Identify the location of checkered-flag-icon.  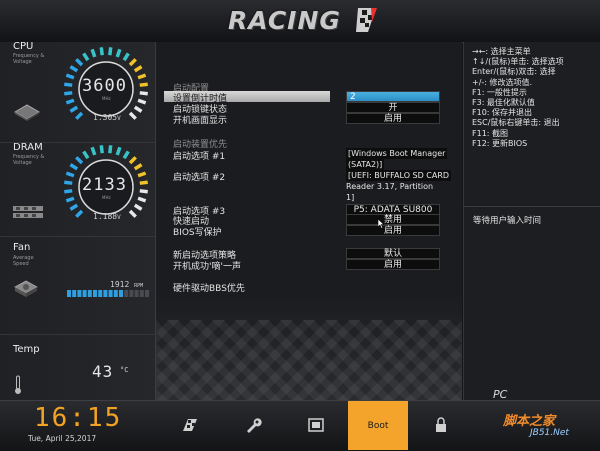
(366, 20).